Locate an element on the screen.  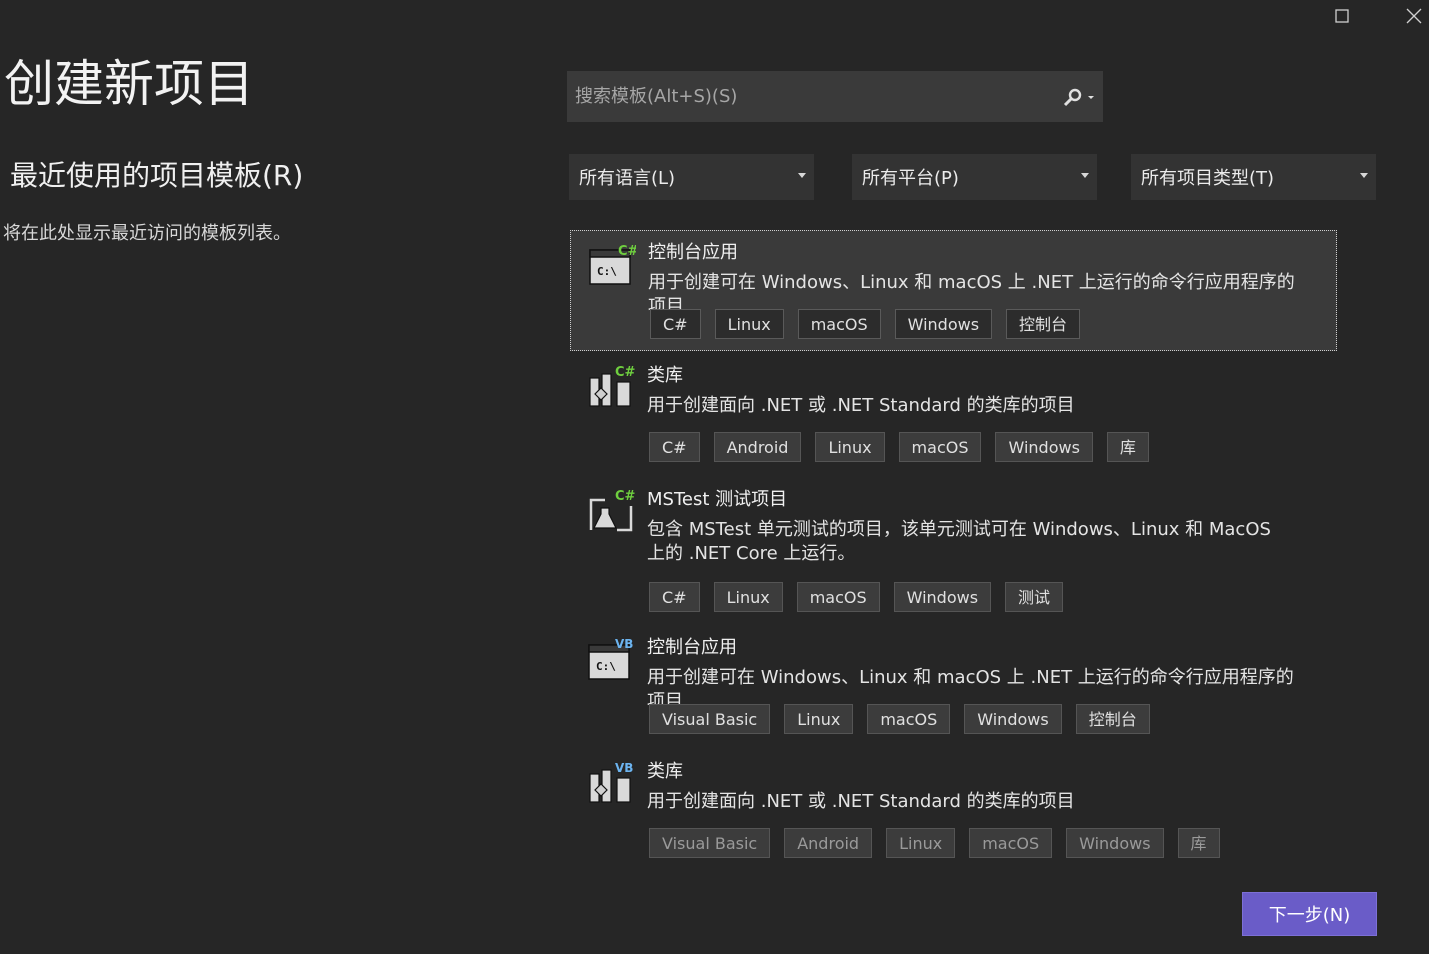
next-button: 下一步(N) is located at coordinates (1309, 914).